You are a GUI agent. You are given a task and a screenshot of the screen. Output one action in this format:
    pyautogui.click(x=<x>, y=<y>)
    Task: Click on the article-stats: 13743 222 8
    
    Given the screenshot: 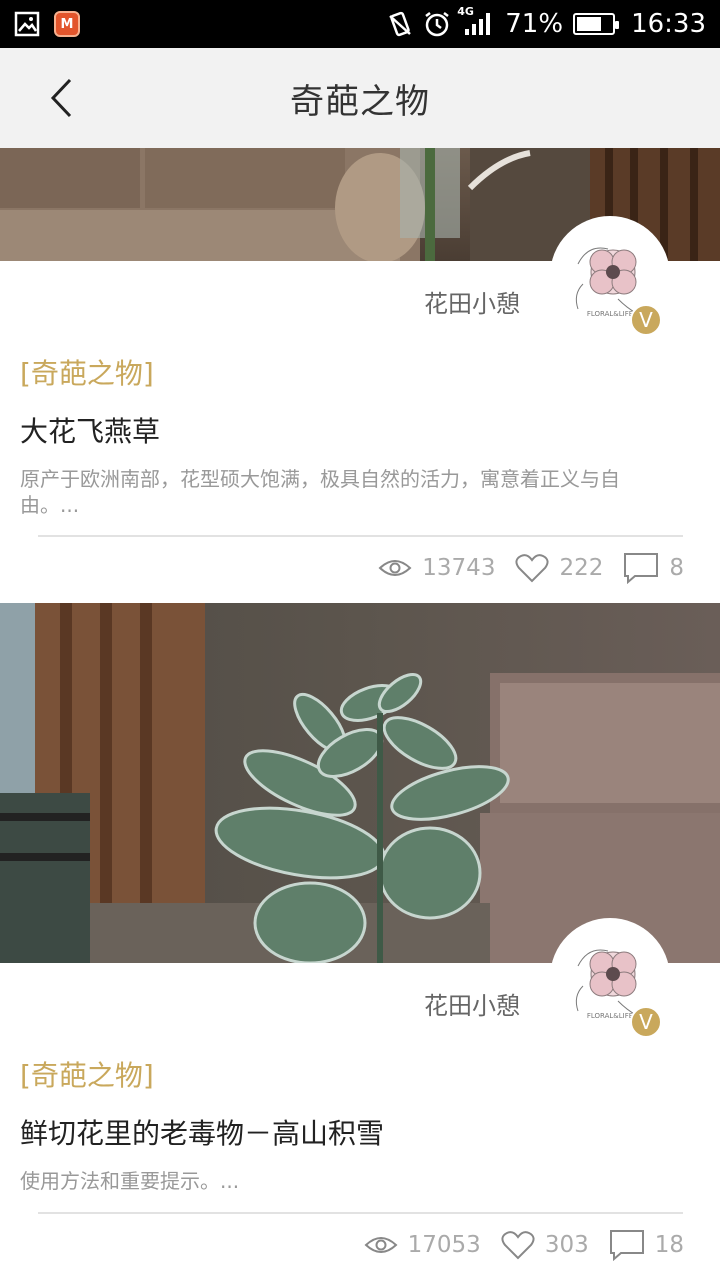 What is the action you would take?
    pyautogui.click(x=531, y=568)
    